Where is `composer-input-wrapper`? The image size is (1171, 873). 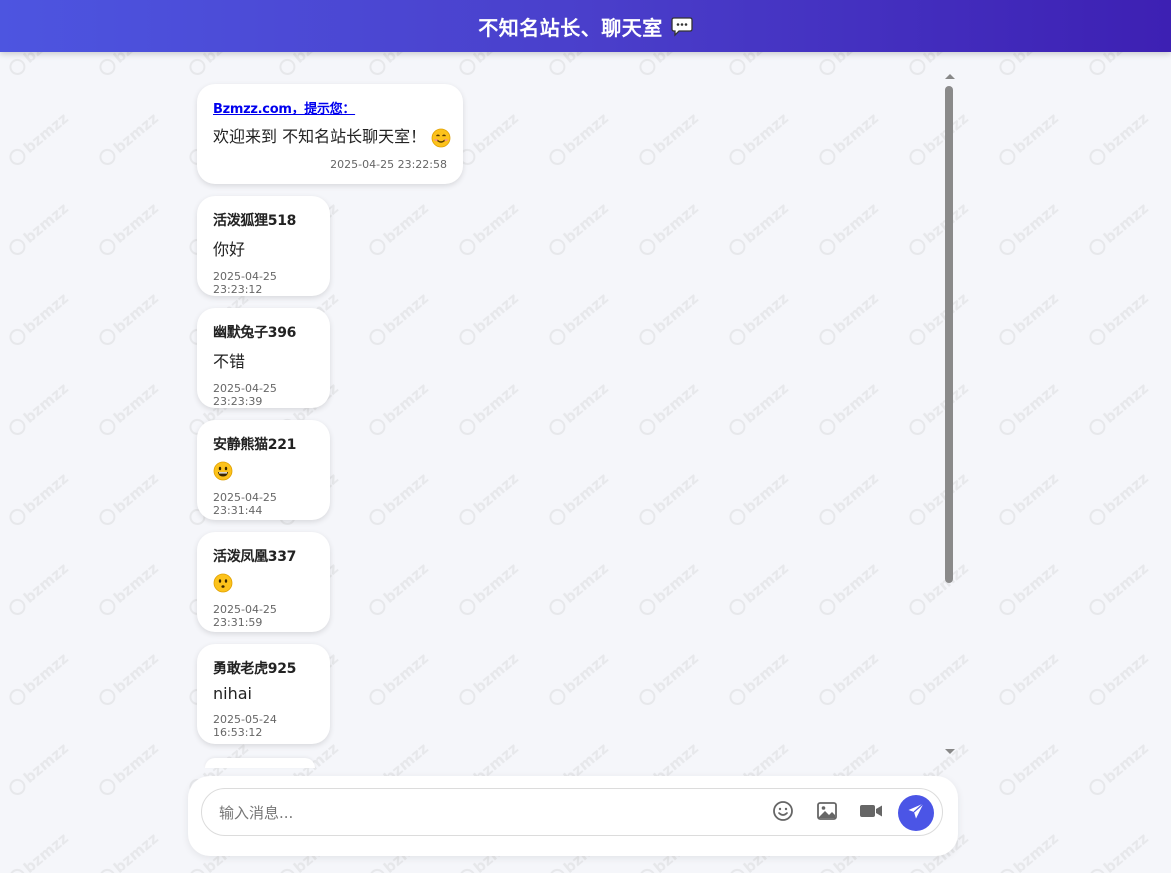 composer-input-wrapper is located at coordinates (572, 812).